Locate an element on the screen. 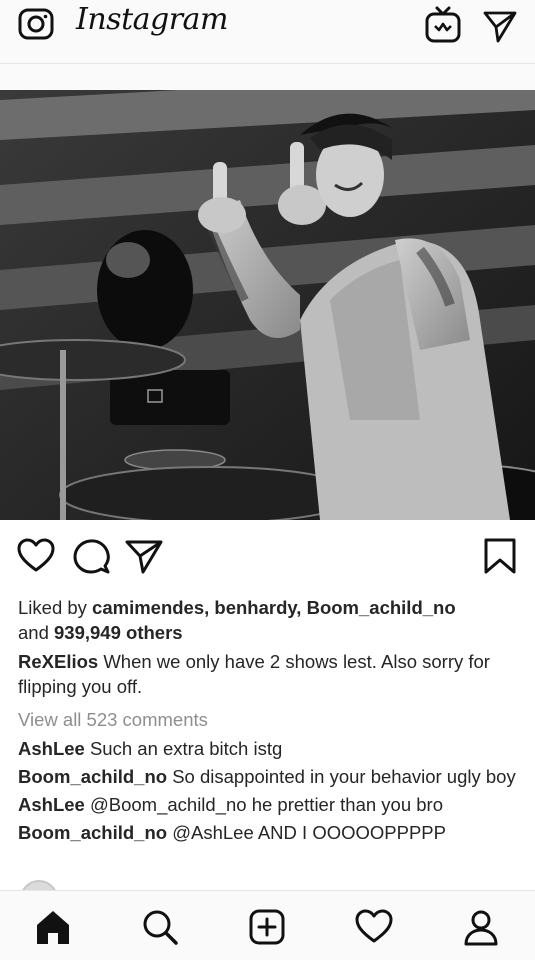 Image resolution: width=535 pixels, height=960 pixels. view-all-comments-link: View all 523 comments is located at coordinates (270, 719).